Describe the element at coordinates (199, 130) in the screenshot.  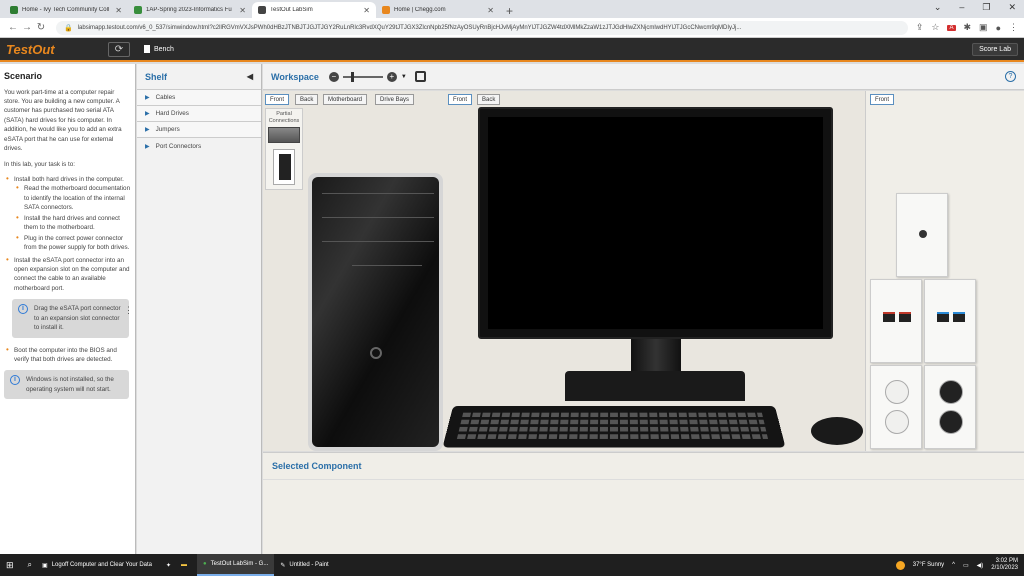
I see `shelf-item-jumpers: ▶ Jumpers` at that location.